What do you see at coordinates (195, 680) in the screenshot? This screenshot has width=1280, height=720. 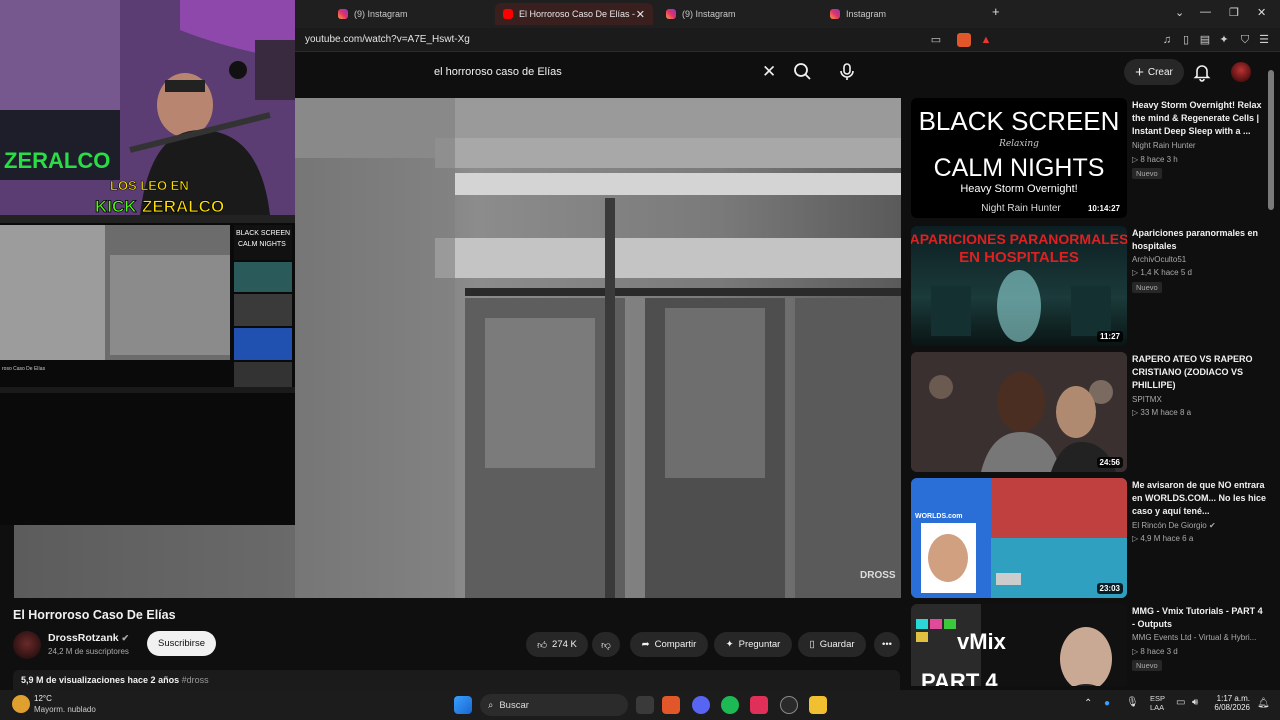 I see `hashtag-link: #dross` at bounding box center [195, 680].